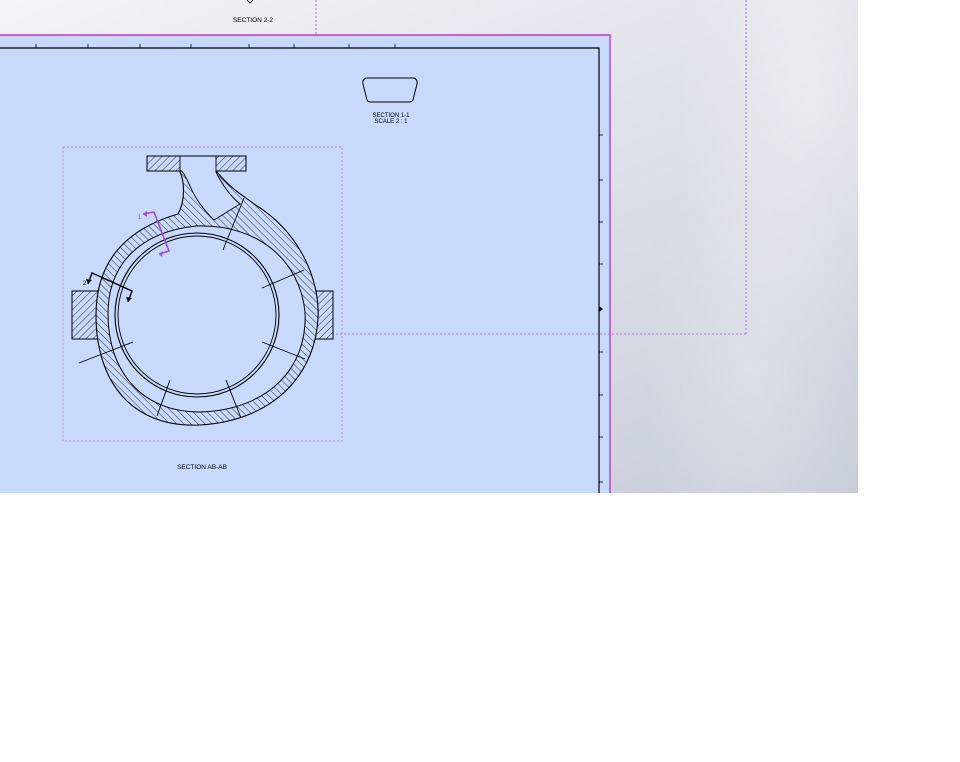  I want to click on section-1-1-profile, so click(390, 90).